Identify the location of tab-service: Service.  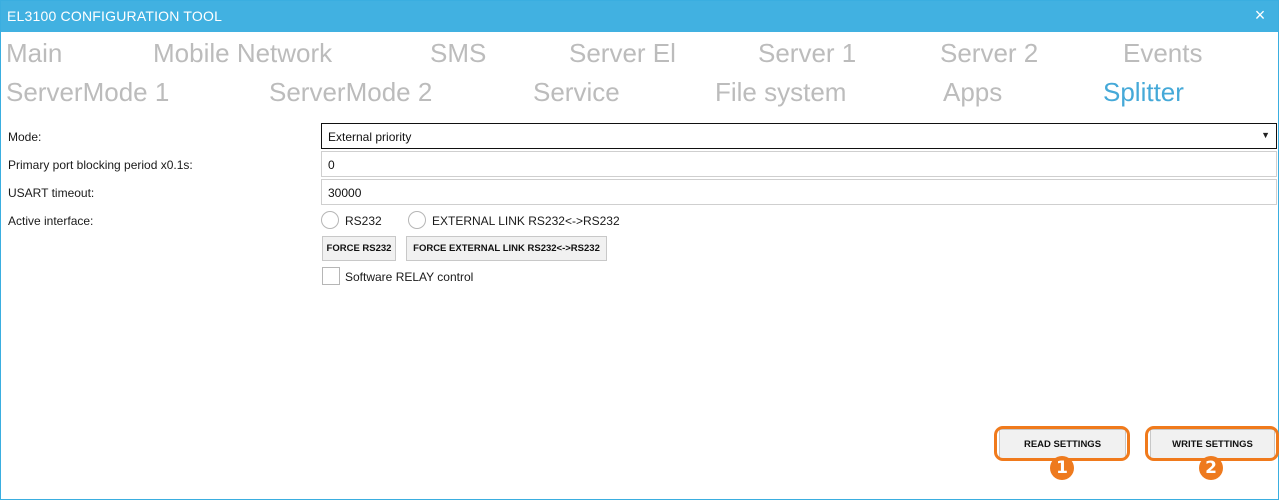
(576, 92).